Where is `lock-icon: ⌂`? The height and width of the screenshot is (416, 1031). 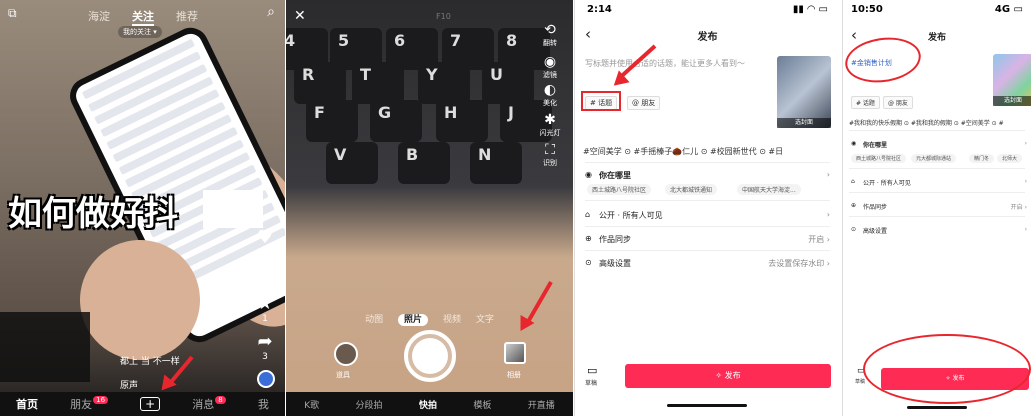 lock-icon: ⌂ is located at coordinates (588, 214).